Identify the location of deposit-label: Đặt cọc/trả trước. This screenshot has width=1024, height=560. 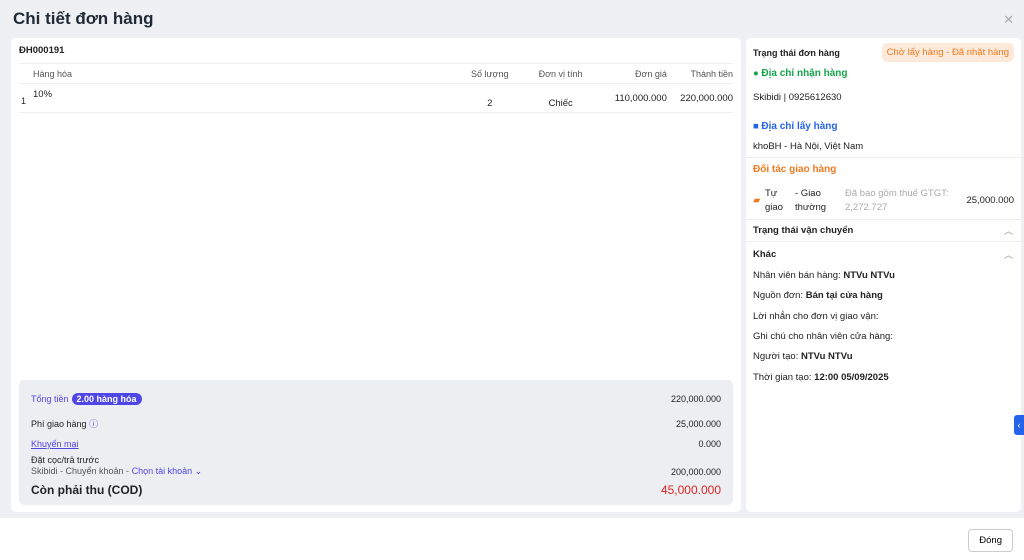
(65, 460).